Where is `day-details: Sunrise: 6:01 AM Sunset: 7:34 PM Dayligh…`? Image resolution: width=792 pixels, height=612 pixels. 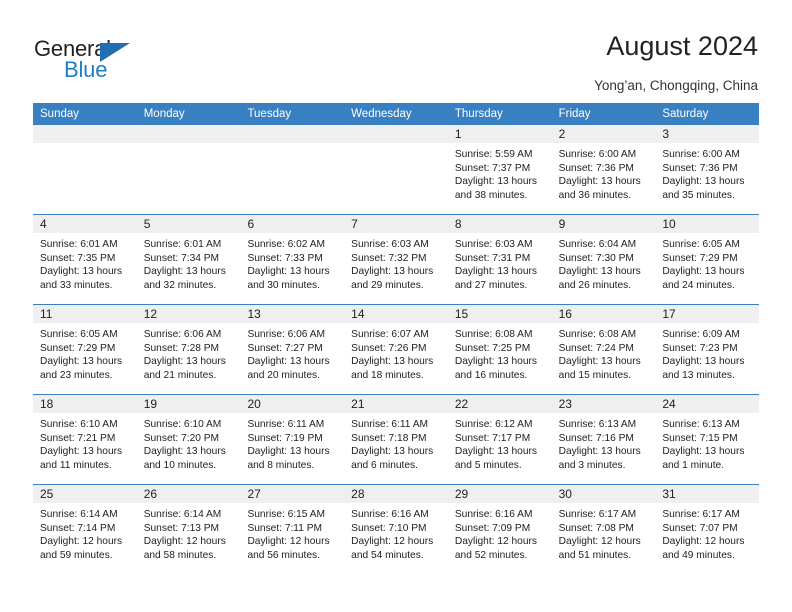 day-details: Sunrise: 6:01 AM Sunset: 7:34 PM Dayligh… is located at coordinates (189, 263).